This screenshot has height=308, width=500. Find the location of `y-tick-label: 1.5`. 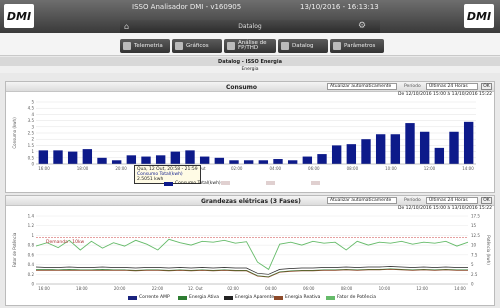

y-tick-label: 1.5 is located at coordinates (31, 145).